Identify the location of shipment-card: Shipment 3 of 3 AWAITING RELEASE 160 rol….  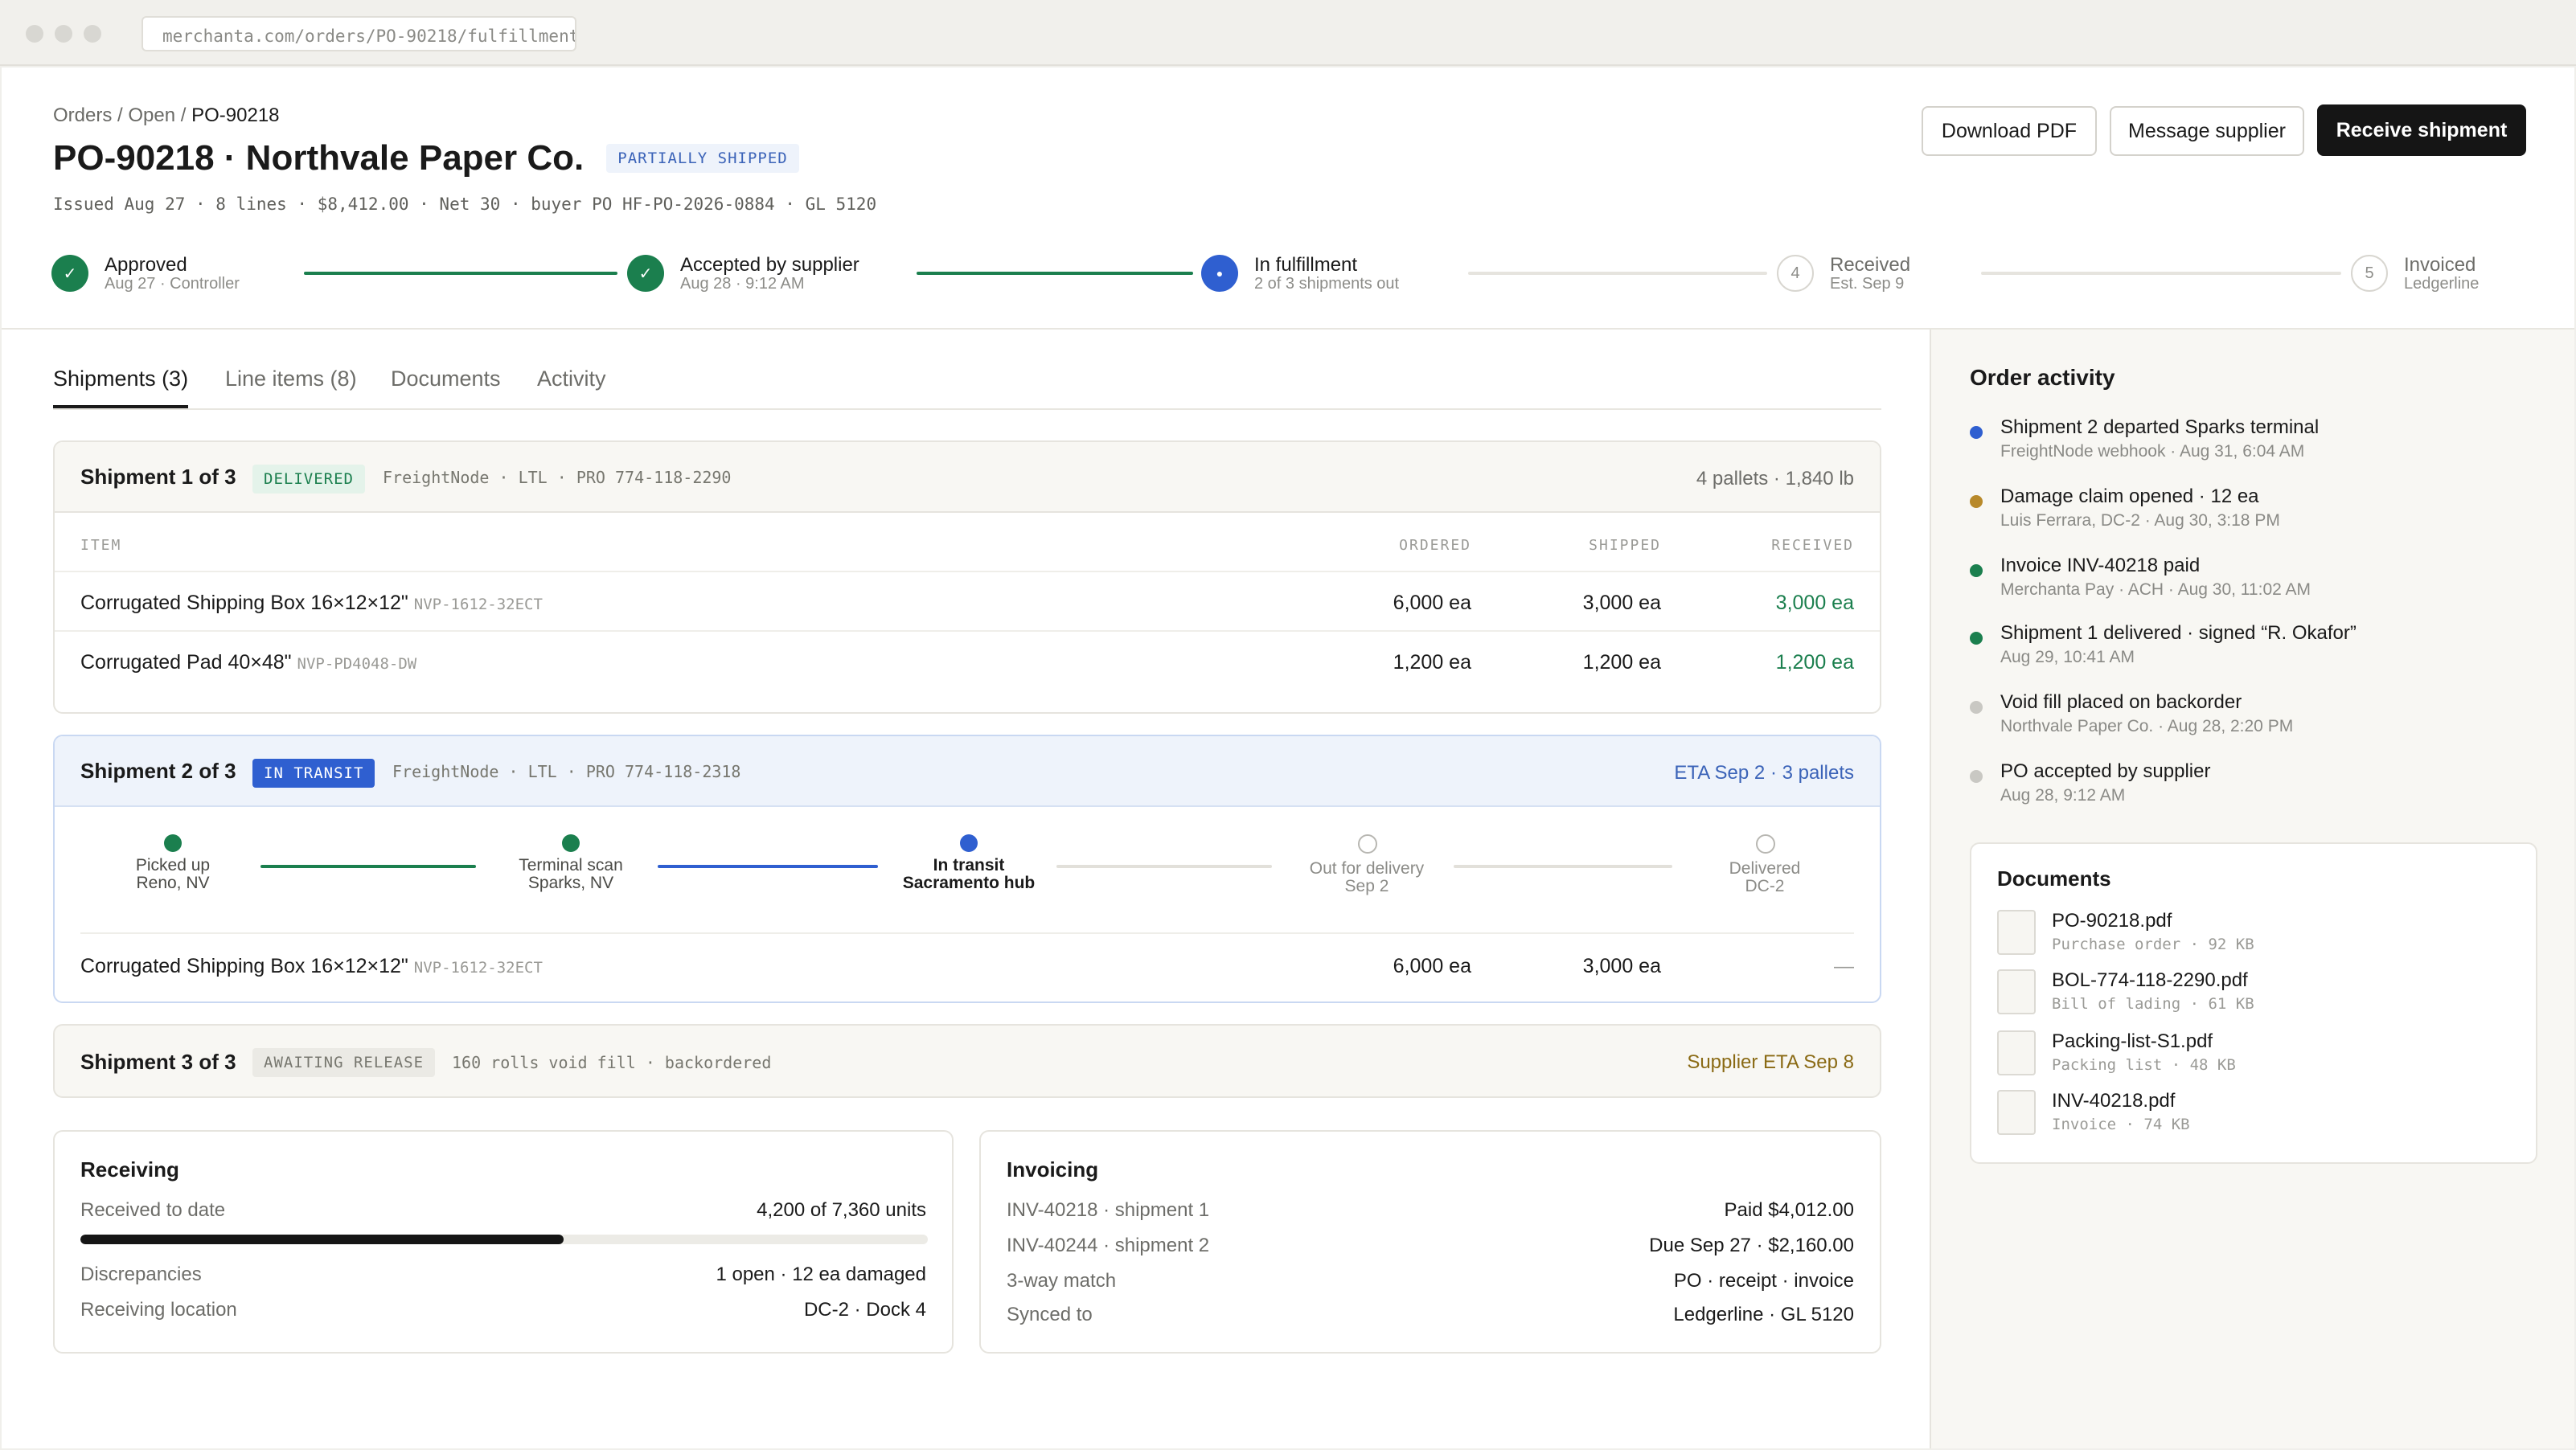
(967, 1061).